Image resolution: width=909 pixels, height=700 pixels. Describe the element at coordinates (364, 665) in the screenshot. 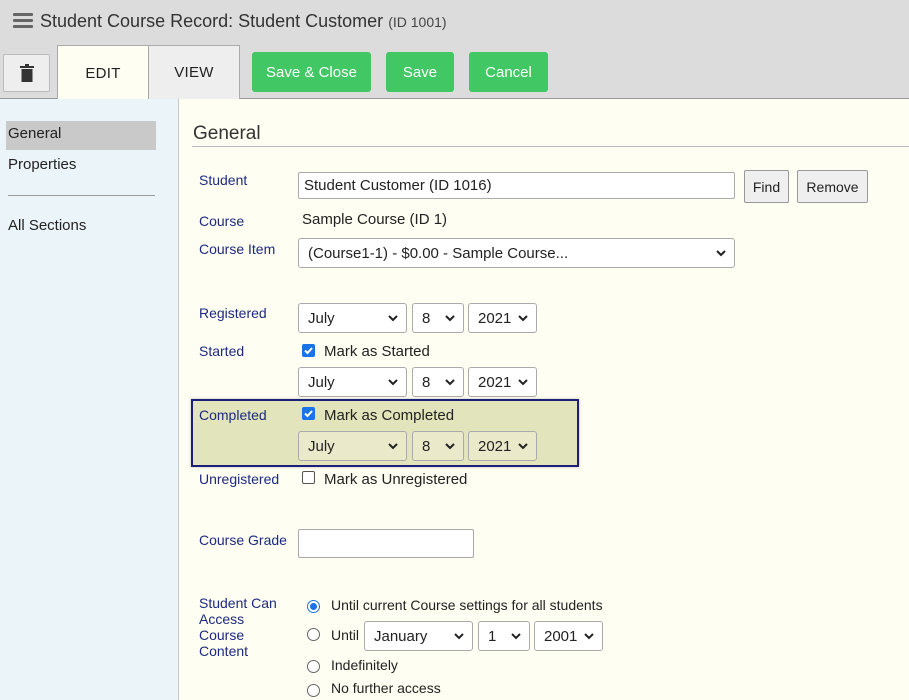

I see `access-option-indefinitely: Indefinitely` at that location.